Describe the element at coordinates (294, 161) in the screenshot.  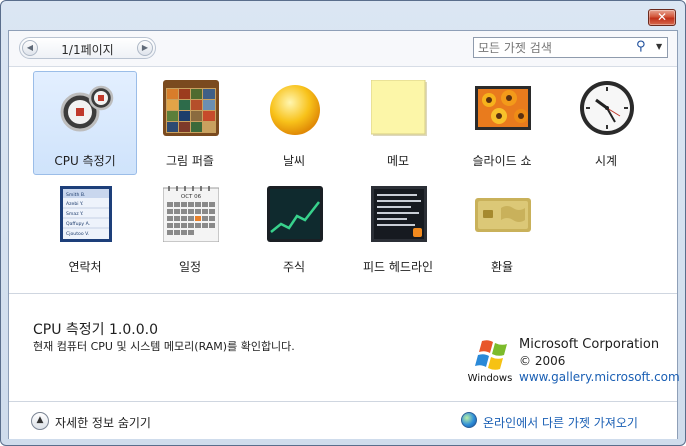
I see `gadget-label: 날씨` at that location.